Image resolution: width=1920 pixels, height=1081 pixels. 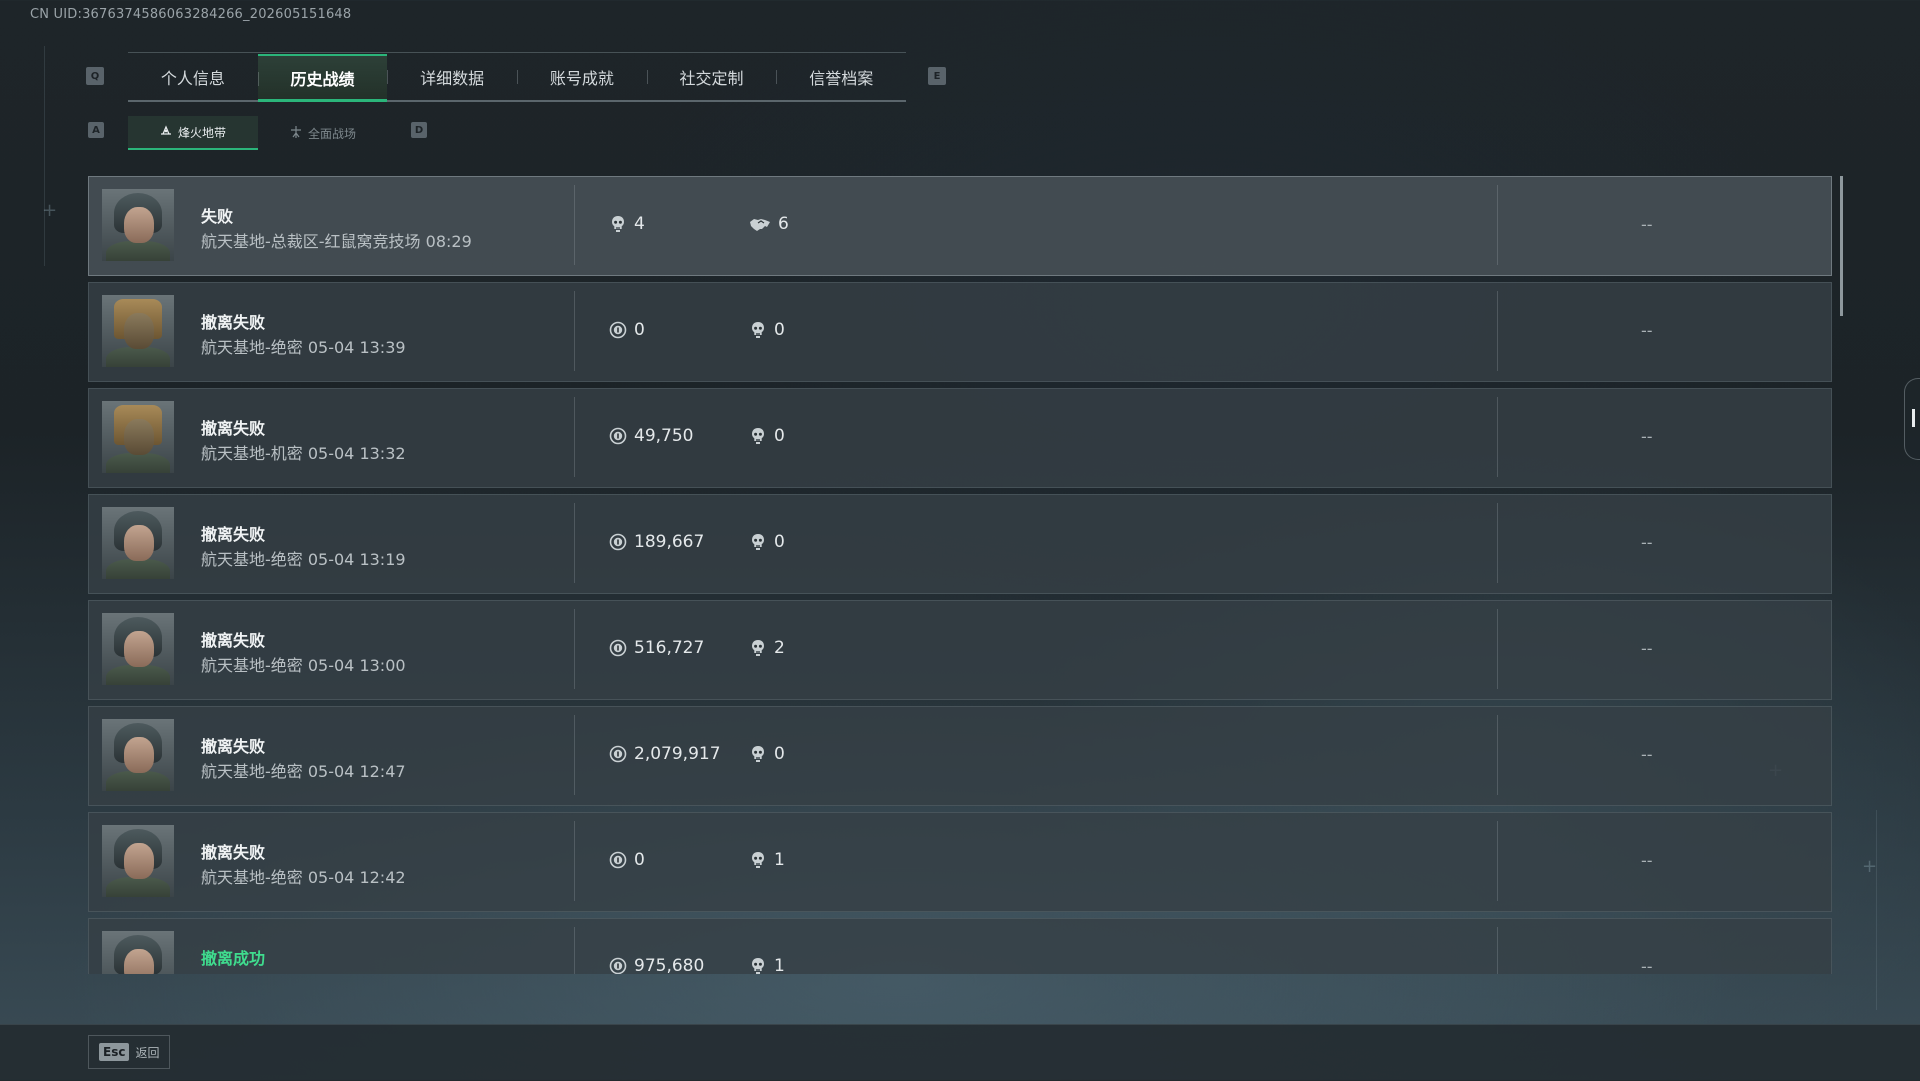 I want to click on tab-2: 详细数据, so click(x=452, y=77).